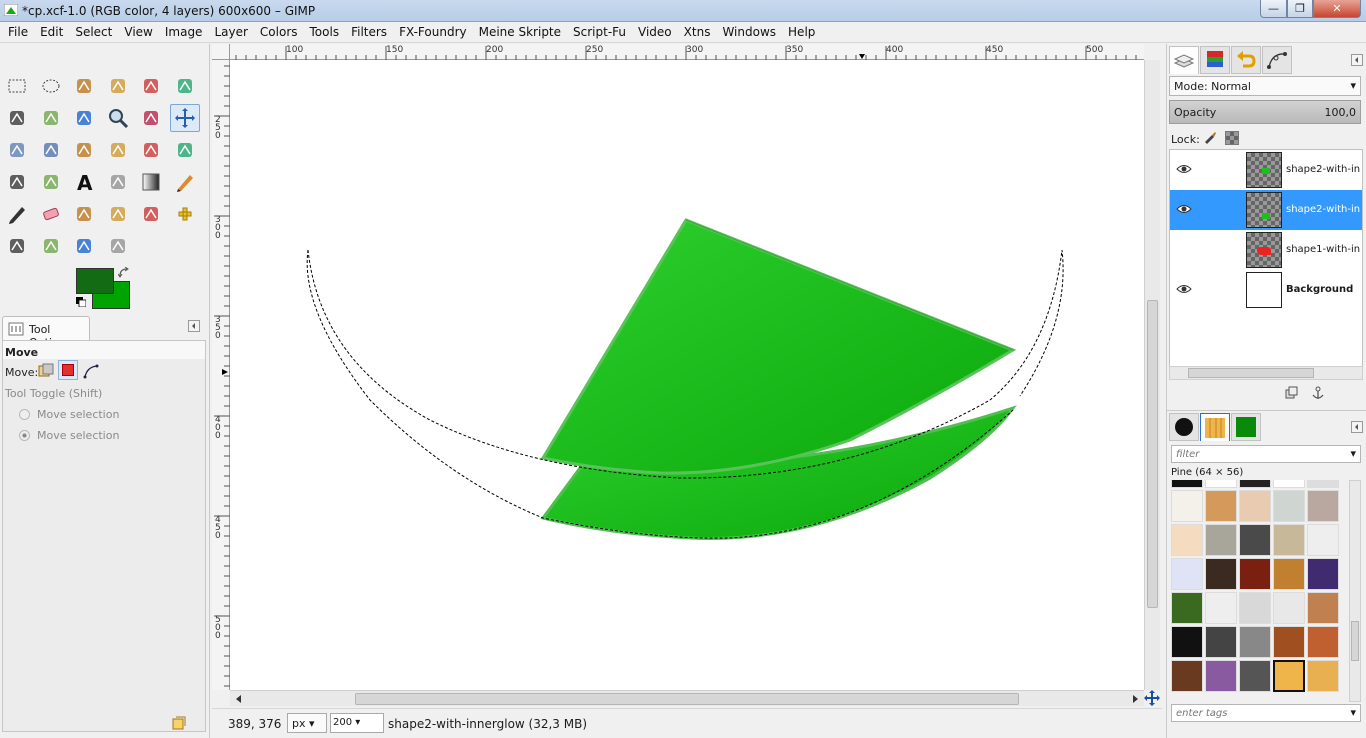  What do you see at coordinates (1251, 373) in the screenshot?
I see `layers-hscroll-thumb` at bounding box center [1251, 373].